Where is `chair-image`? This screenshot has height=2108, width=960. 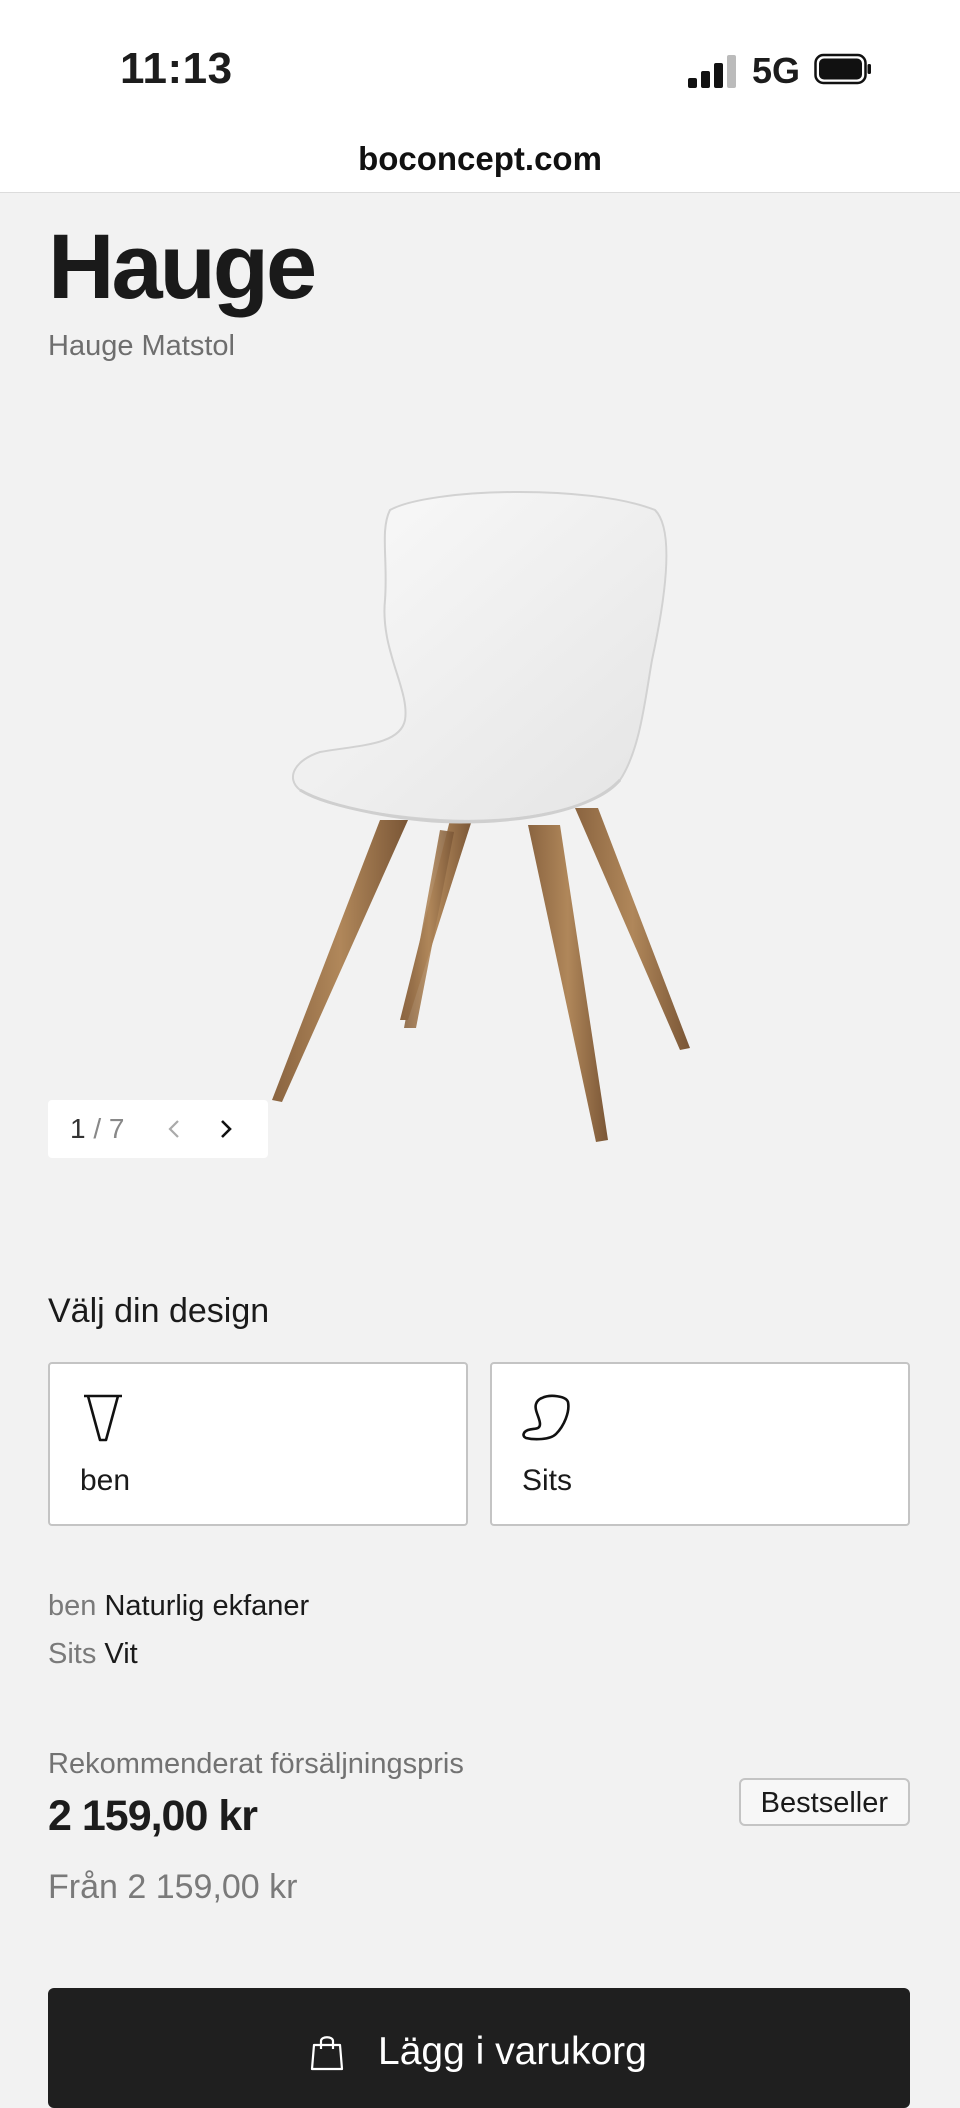
chair-image is located at coordinates (485, 820).